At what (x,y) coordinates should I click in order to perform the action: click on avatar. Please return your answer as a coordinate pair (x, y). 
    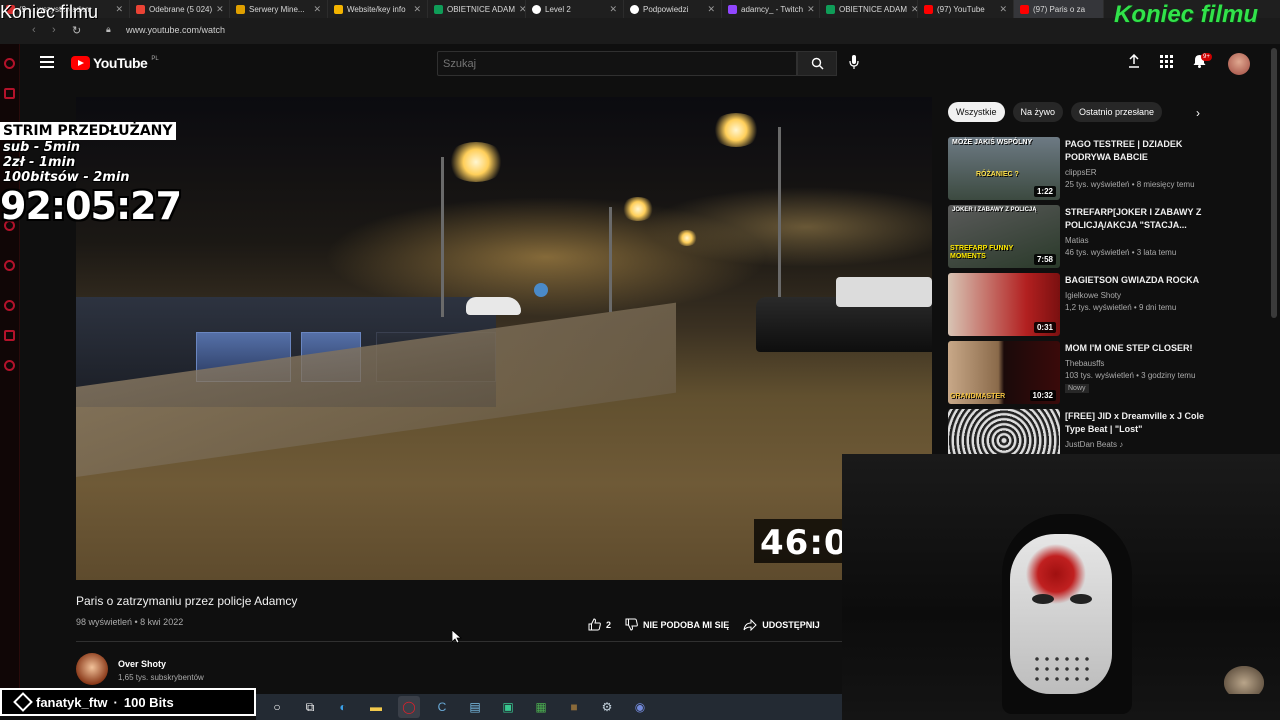
    Looking at the image, I should click on (1239, 64).